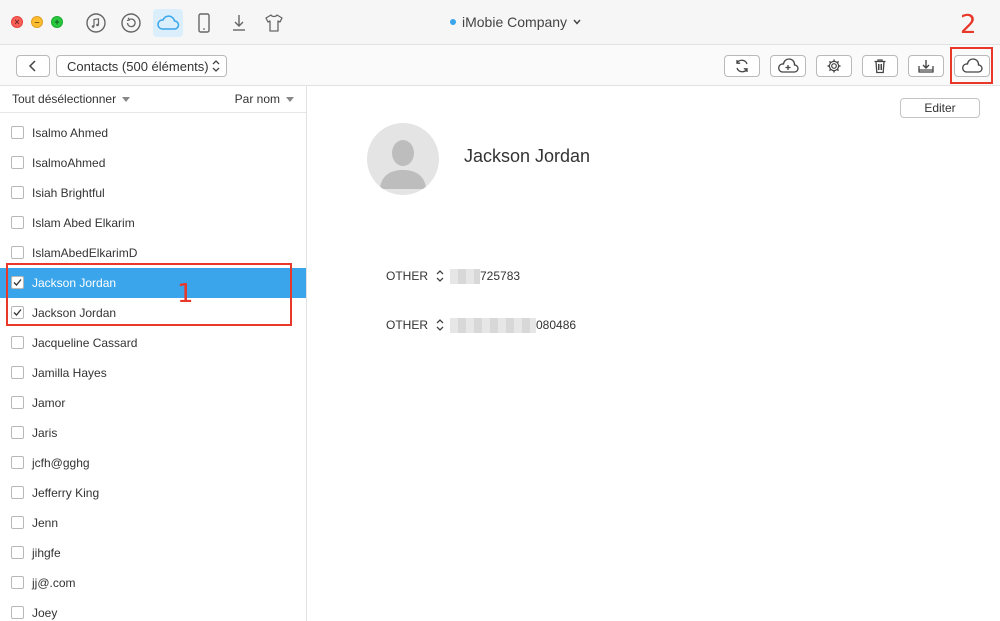 This screenshot has width=1000, height=621. I want to click on contact-name: IsalmoAhmed, so click(69, 163).